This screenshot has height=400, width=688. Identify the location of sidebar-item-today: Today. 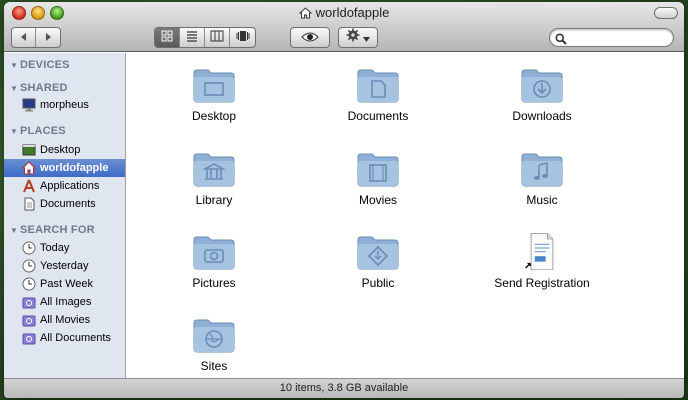
(64, 248).